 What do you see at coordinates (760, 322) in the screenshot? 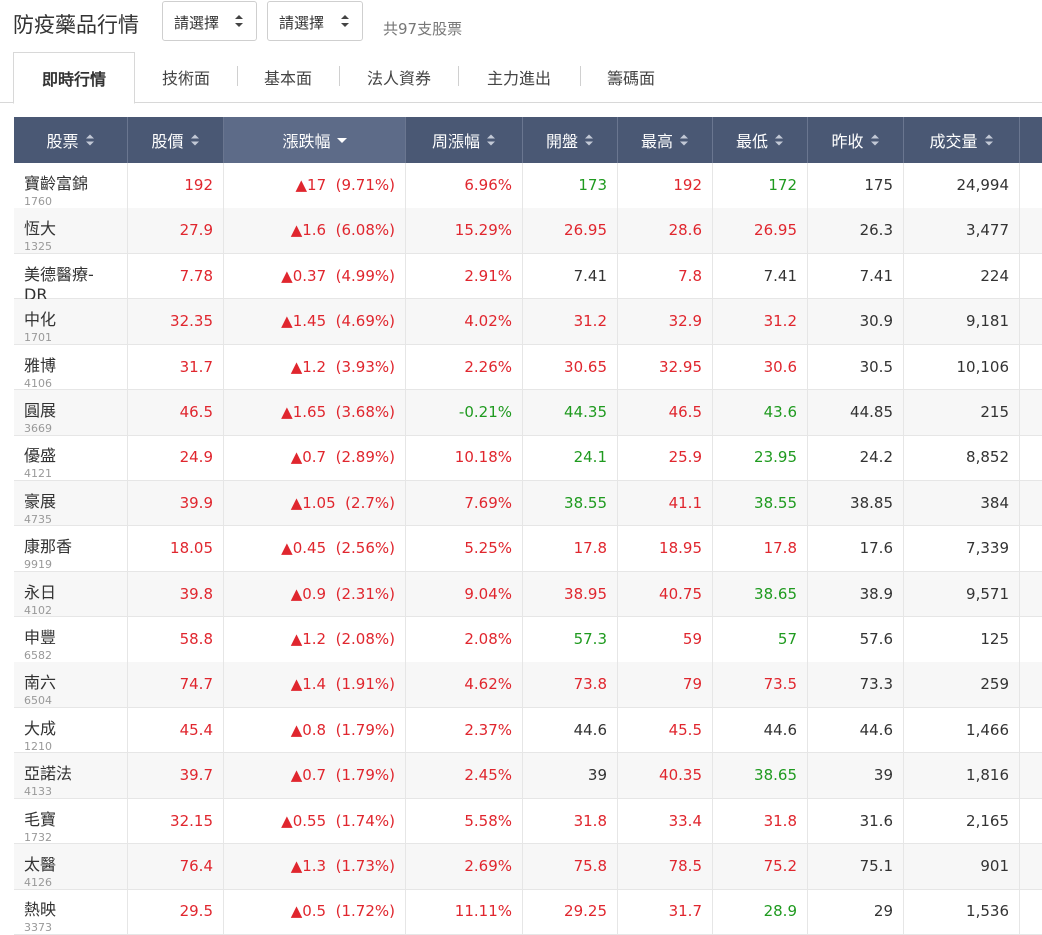
I see `col-low-cell: 31.2` at bounding box center [760, 322].